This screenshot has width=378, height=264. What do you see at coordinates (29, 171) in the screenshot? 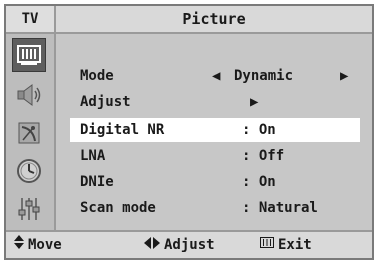
I see `timer-icon` at bounding box center [29, 171].